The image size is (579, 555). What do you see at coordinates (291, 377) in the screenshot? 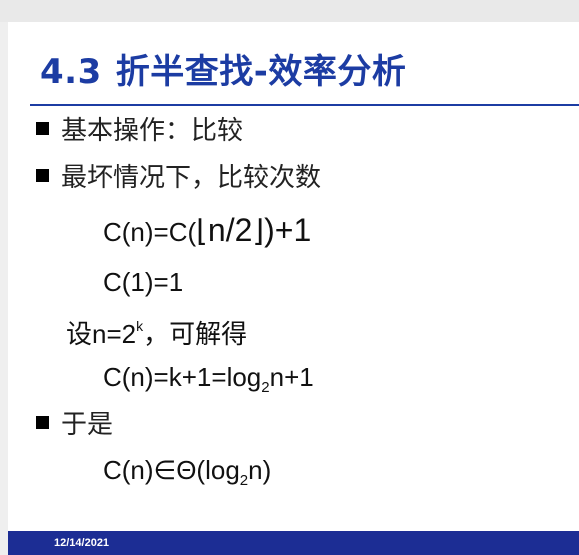
I see `equation-suffix: n+1` at bounding box center [291, 377].